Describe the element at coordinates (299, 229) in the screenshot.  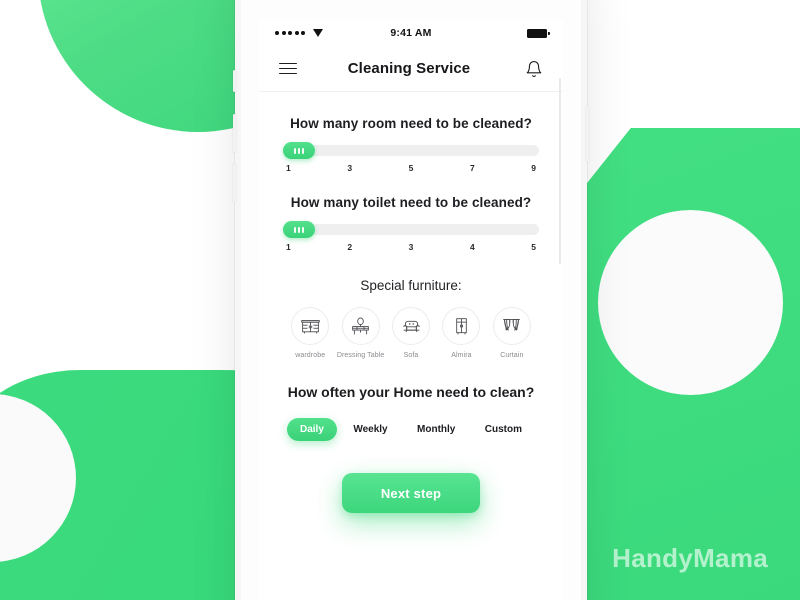
I see `toilets-slider-handle` at that location.